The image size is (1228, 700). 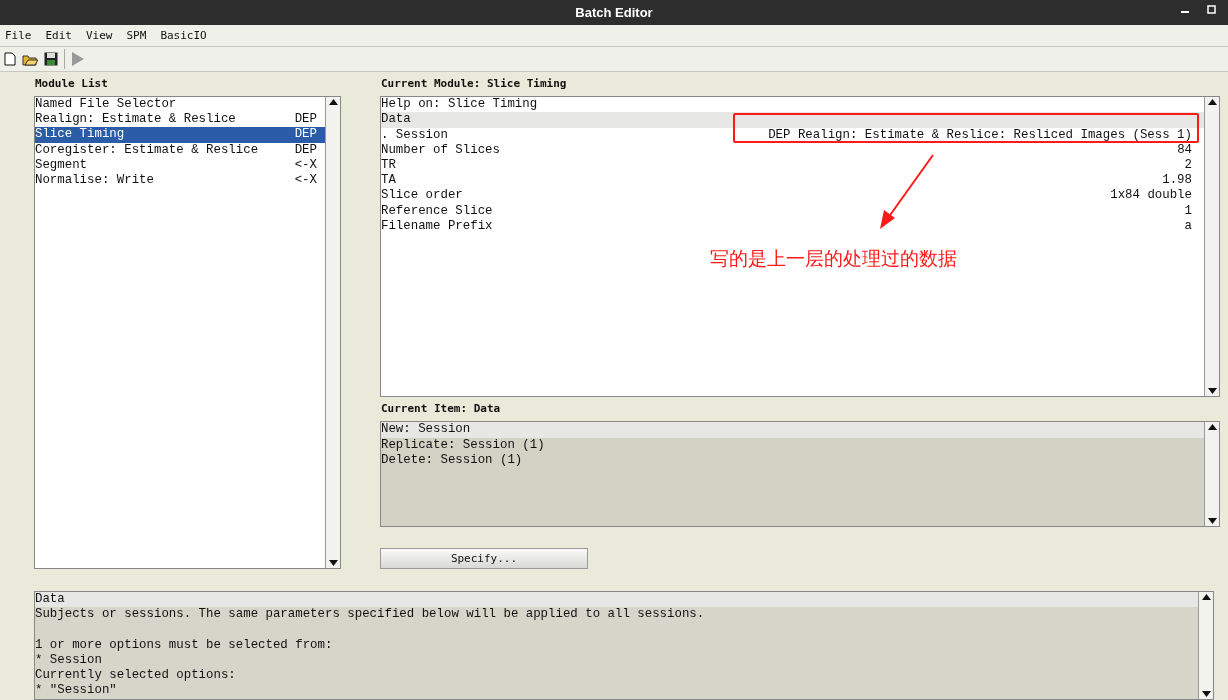 I want to click on help-text: * Session, so click(x=69, y=660).